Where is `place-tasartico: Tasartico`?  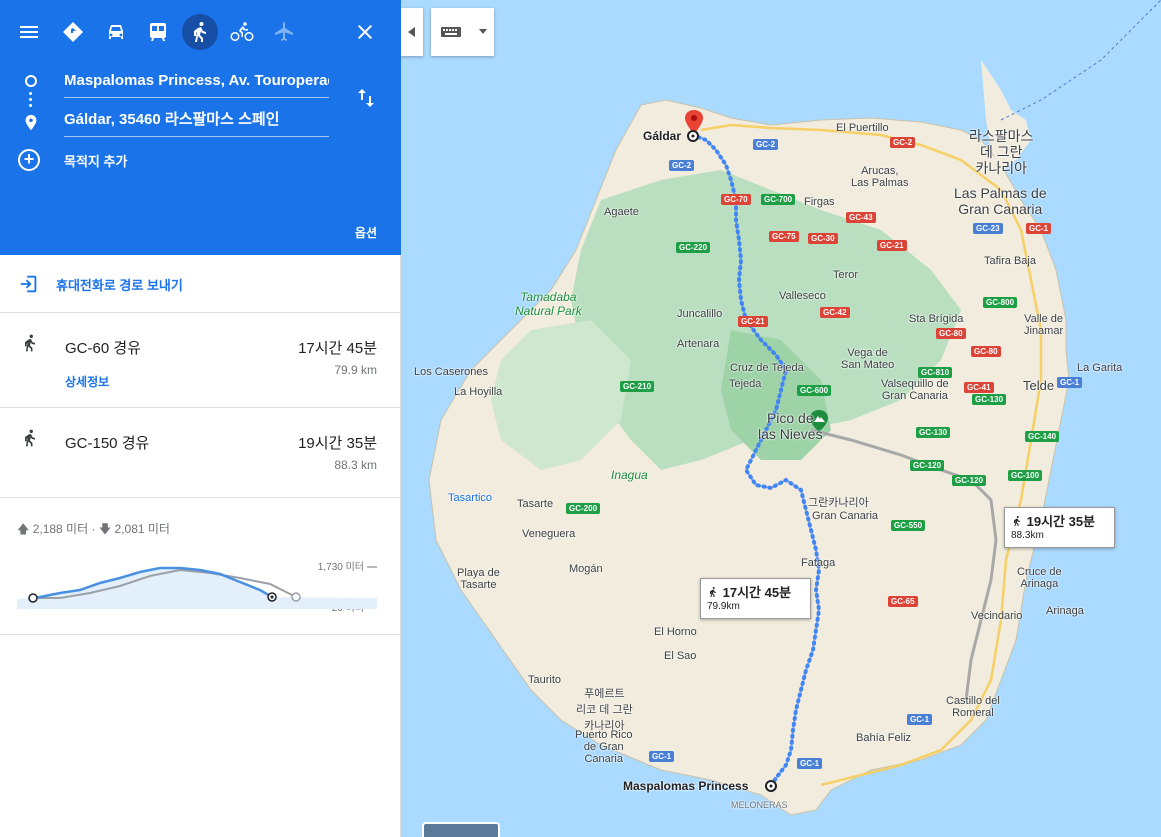
place-tasartico: Tasartico is located at coordinates (470, 498).